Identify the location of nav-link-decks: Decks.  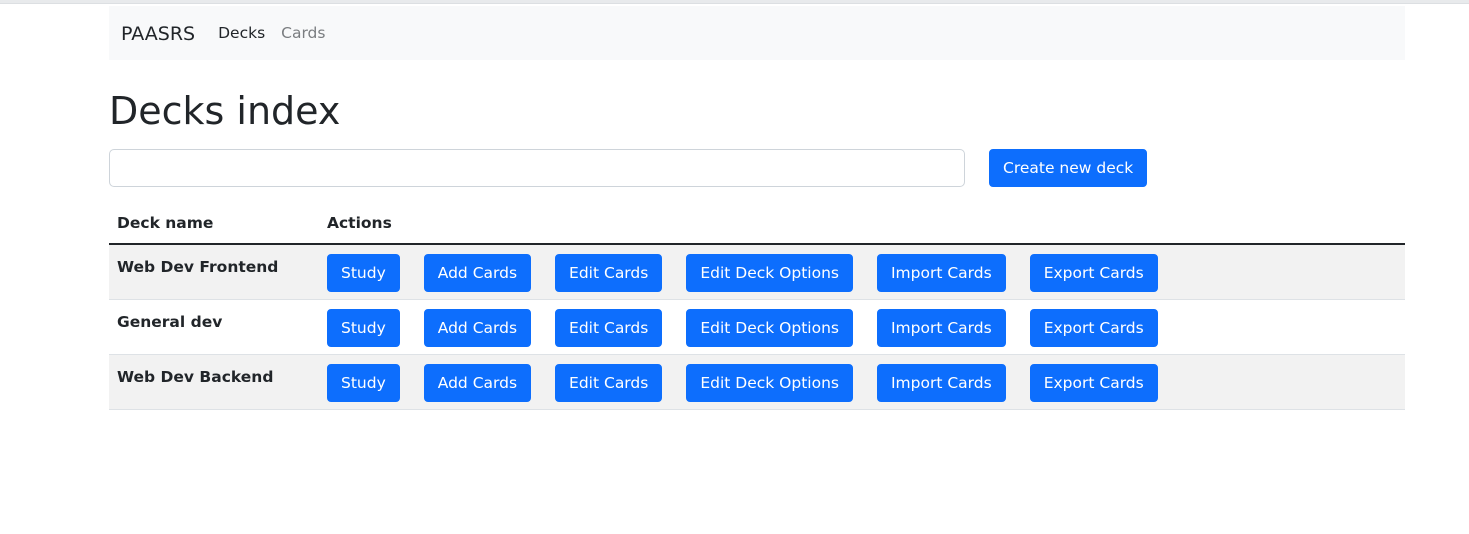
(241, 33).